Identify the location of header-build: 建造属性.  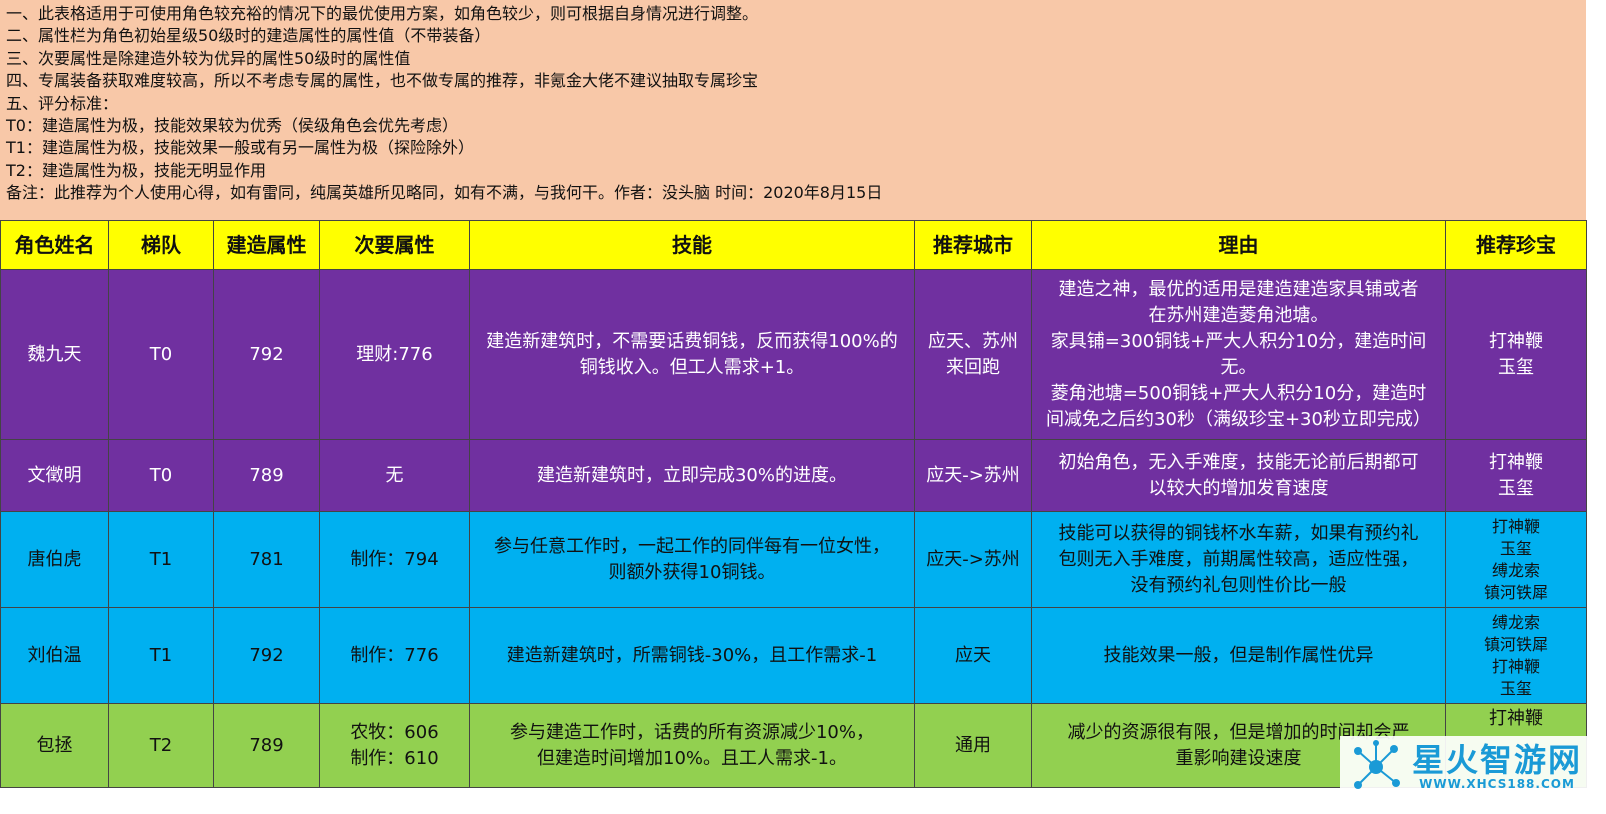
(266, 245).